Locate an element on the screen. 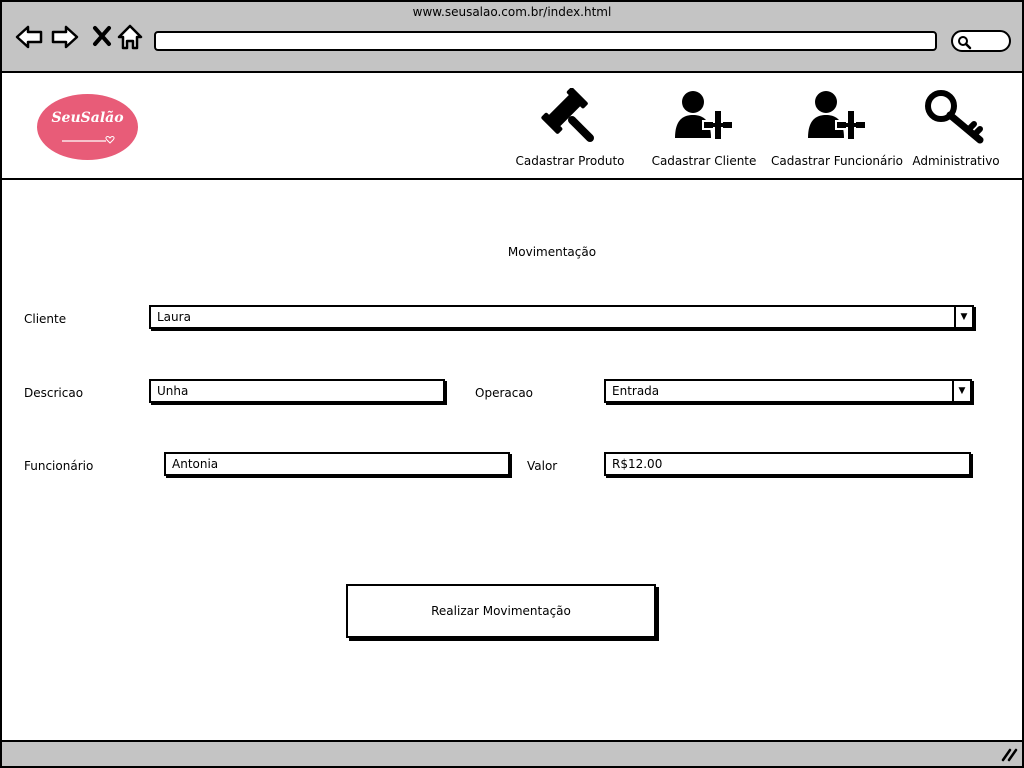  logo is located at coordinates (87, 127).